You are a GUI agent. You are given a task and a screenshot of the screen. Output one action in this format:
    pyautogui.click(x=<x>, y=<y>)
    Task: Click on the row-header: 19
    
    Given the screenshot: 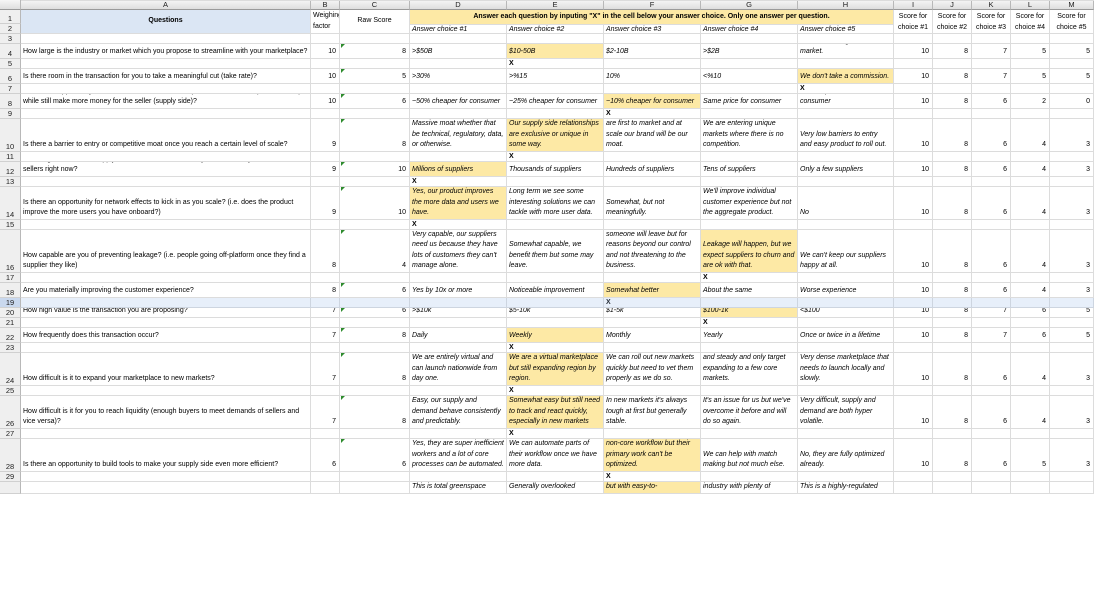 What is the action you would take?
    pyautogui.click(x=10, y=303)
    